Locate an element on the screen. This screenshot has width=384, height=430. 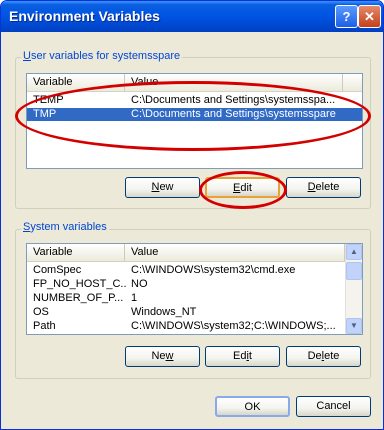
title-bar: Environment Variables ? ✕ is located at coordinates (192, 16).